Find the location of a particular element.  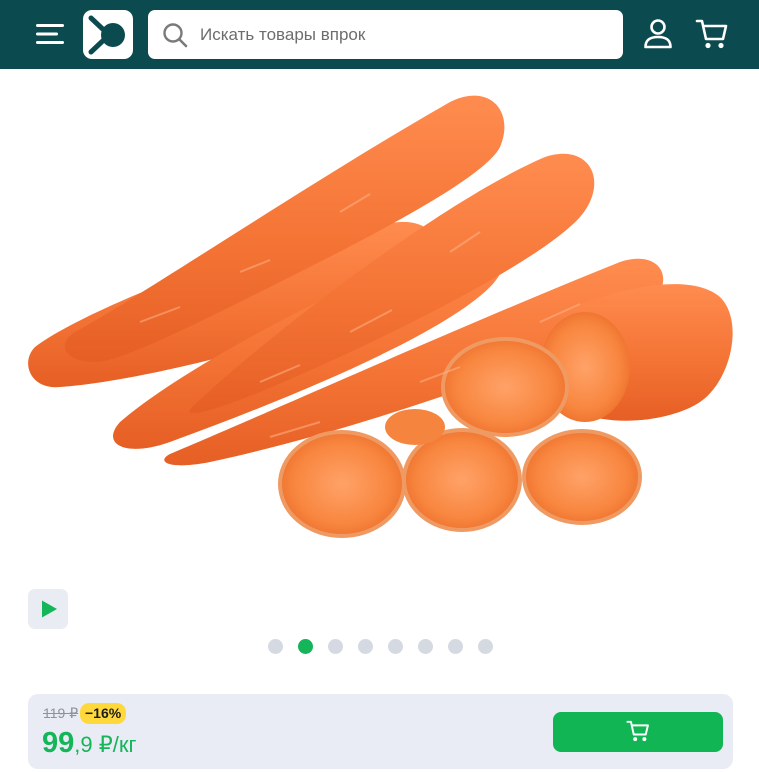

top-header is located at coordinates (379, 34).